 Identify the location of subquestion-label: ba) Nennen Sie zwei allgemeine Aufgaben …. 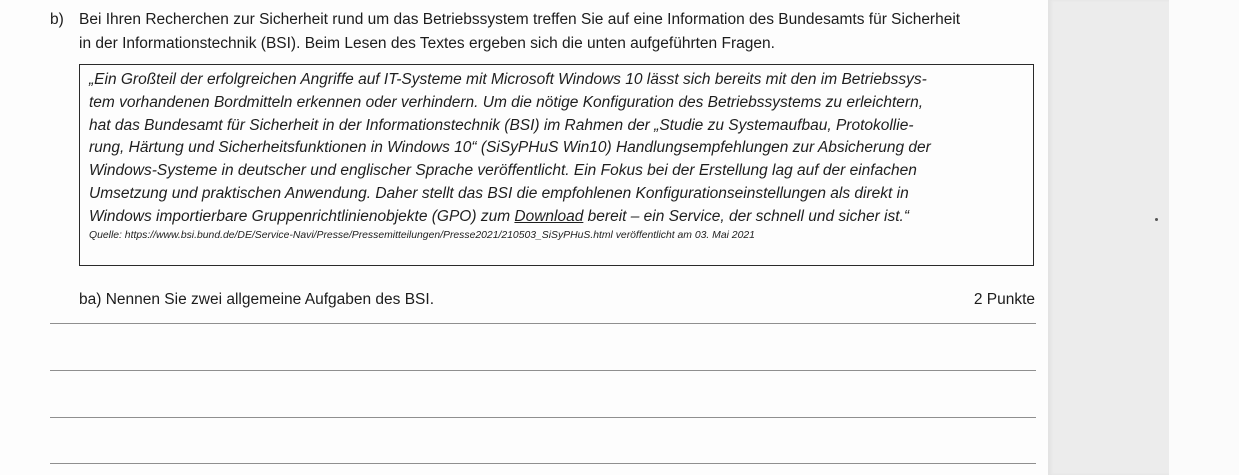
(257, 299).